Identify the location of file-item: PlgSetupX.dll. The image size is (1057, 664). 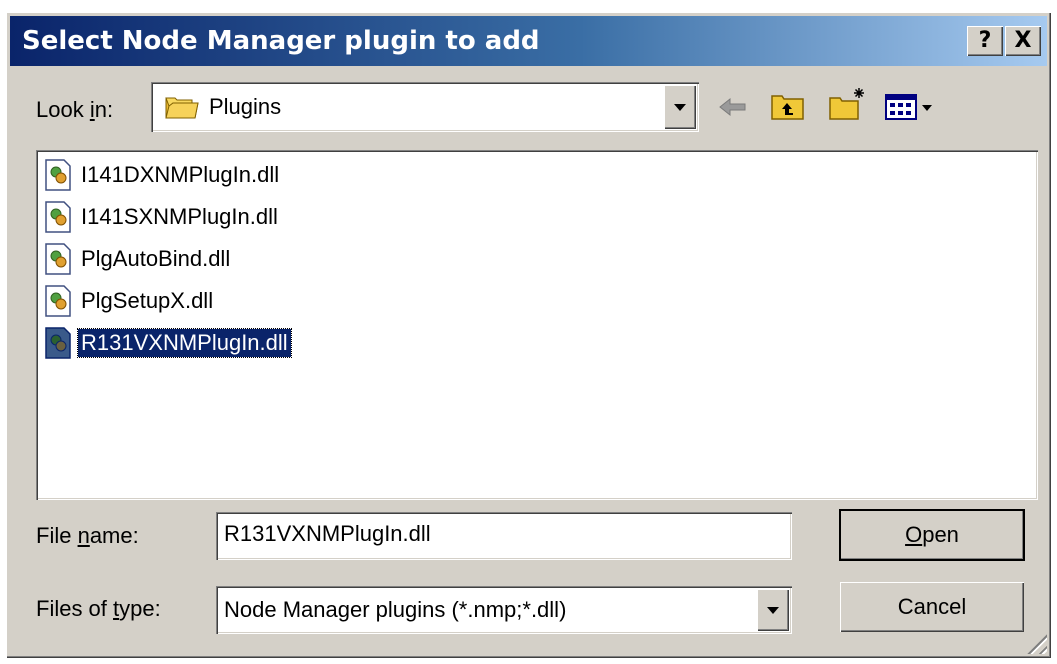
(130, 301).